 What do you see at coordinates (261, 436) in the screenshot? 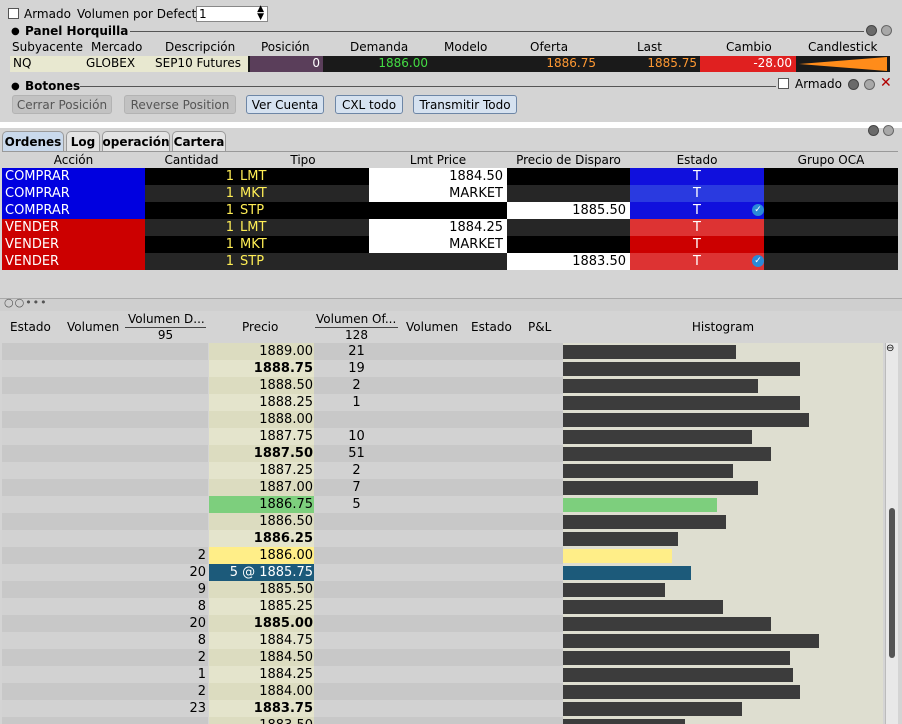
I see `price-cell: 1887.75` at bounding box center [261, 436].